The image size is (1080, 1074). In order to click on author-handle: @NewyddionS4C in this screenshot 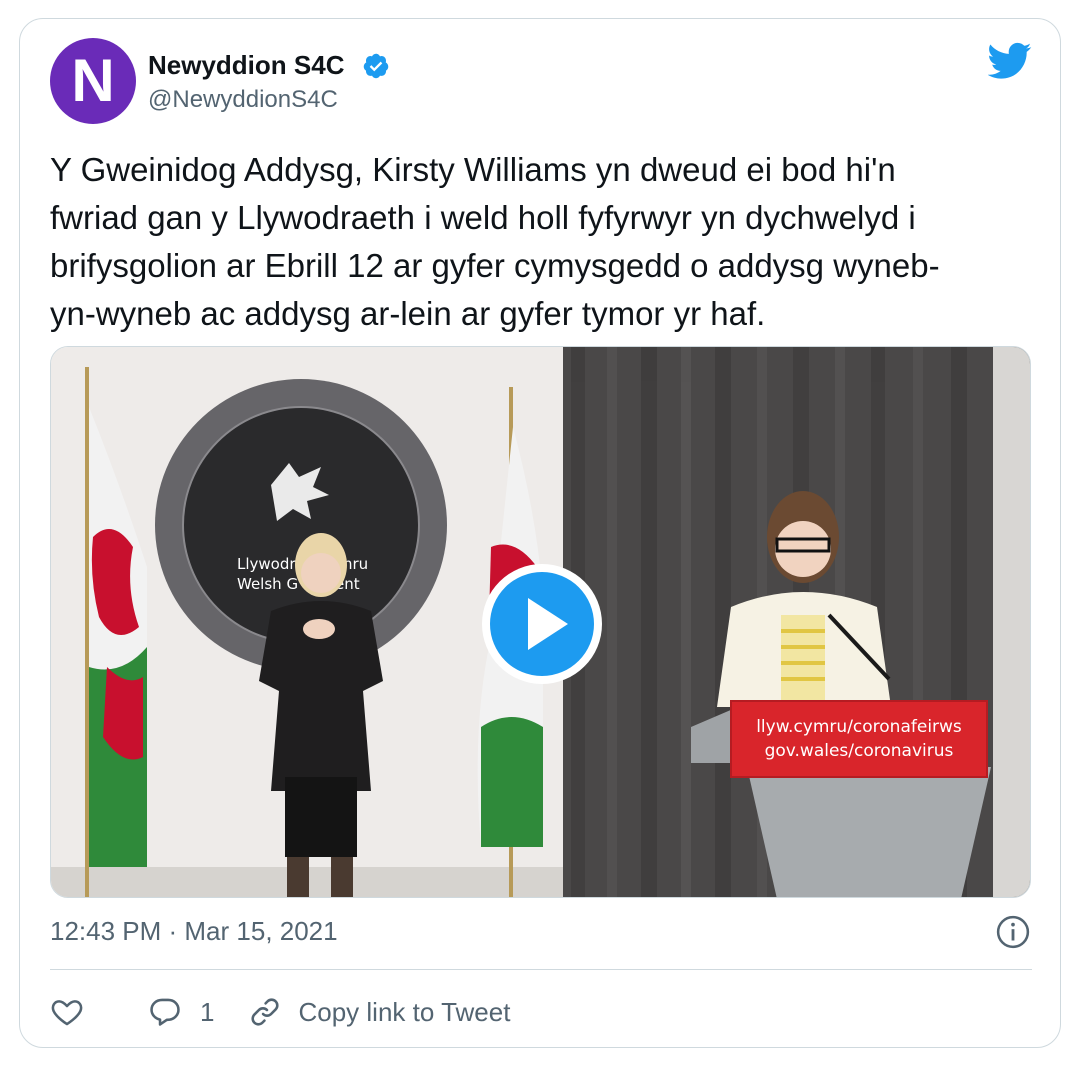, I will do `click(243, 100)`.